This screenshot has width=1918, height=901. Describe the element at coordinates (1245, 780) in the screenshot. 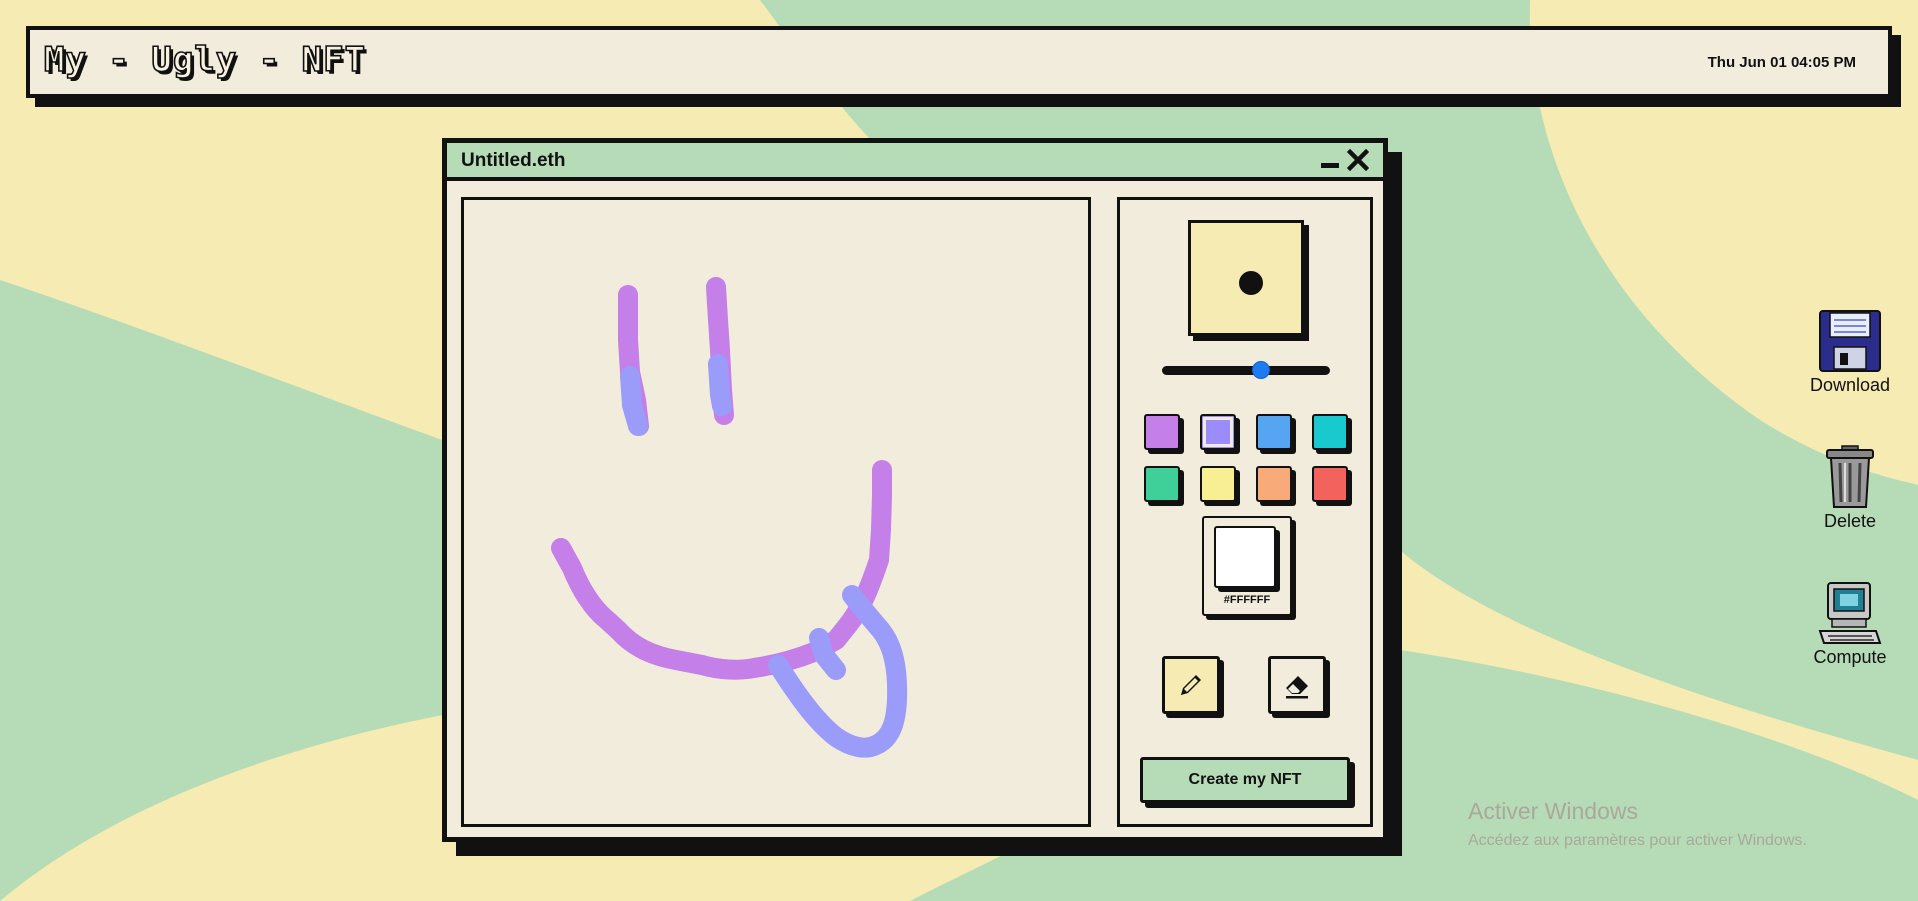

I see `create-nft-button: Create my NFT` at that location.